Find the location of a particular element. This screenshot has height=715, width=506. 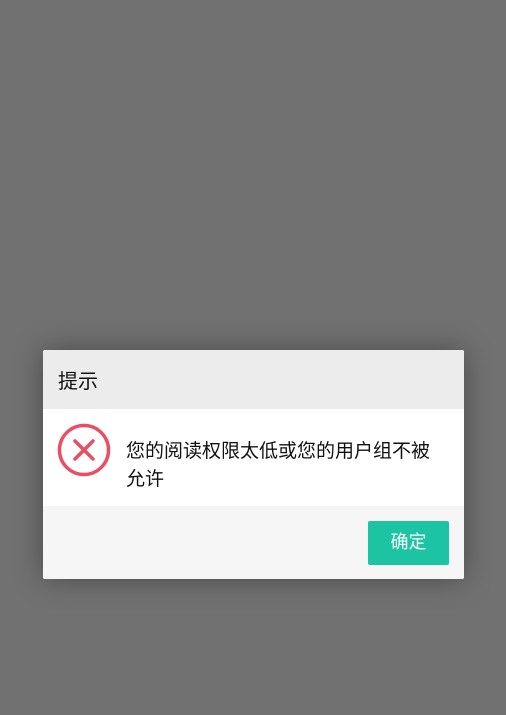

confirm-button: 确定 is located at coordinates (408, 543).